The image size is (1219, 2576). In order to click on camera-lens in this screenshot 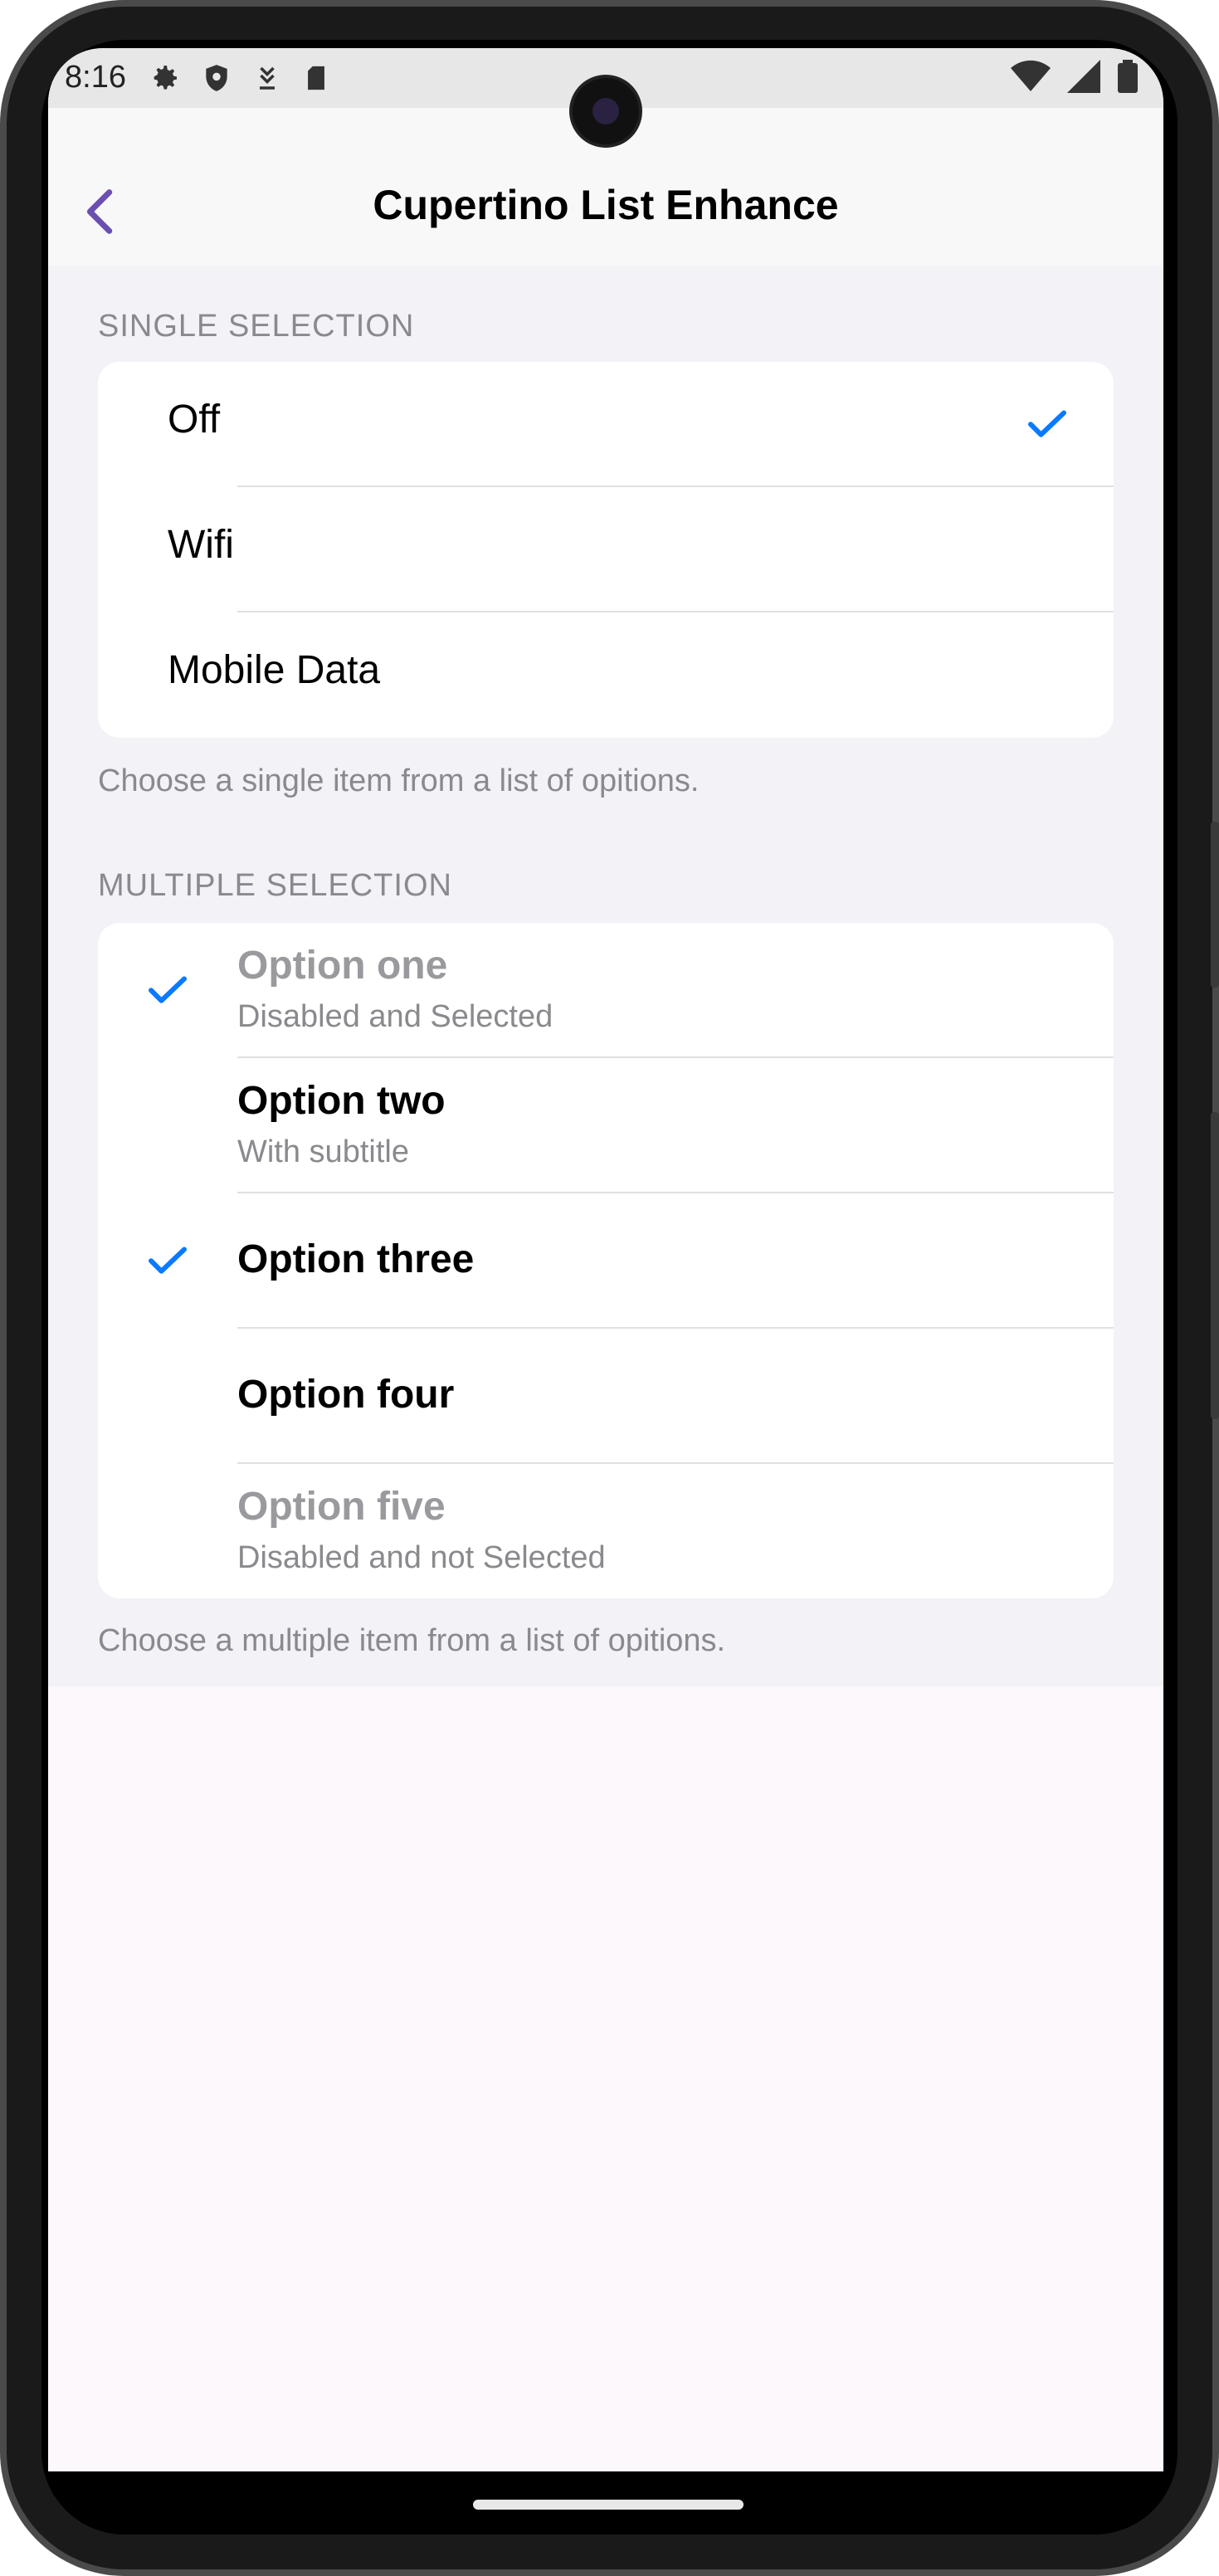, I will do `click(606, 111)`.